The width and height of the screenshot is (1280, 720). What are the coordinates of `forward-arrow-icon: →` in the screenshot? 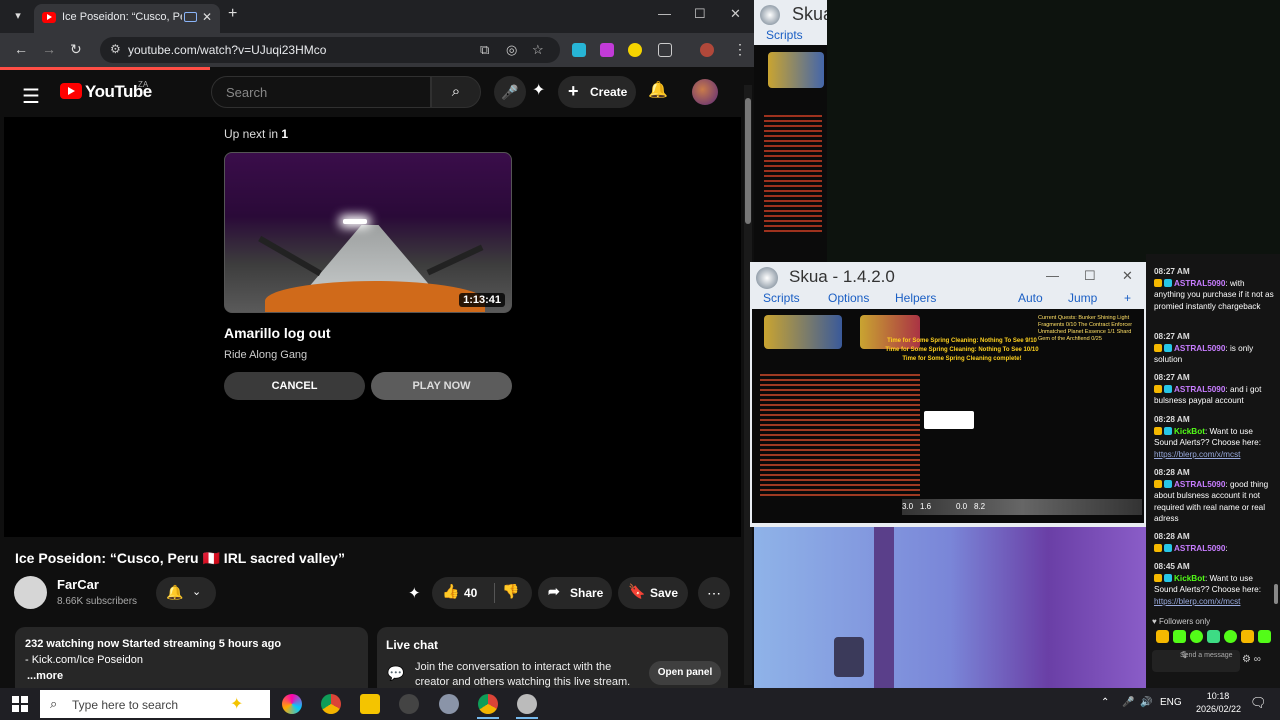 It's located at (49, 49).